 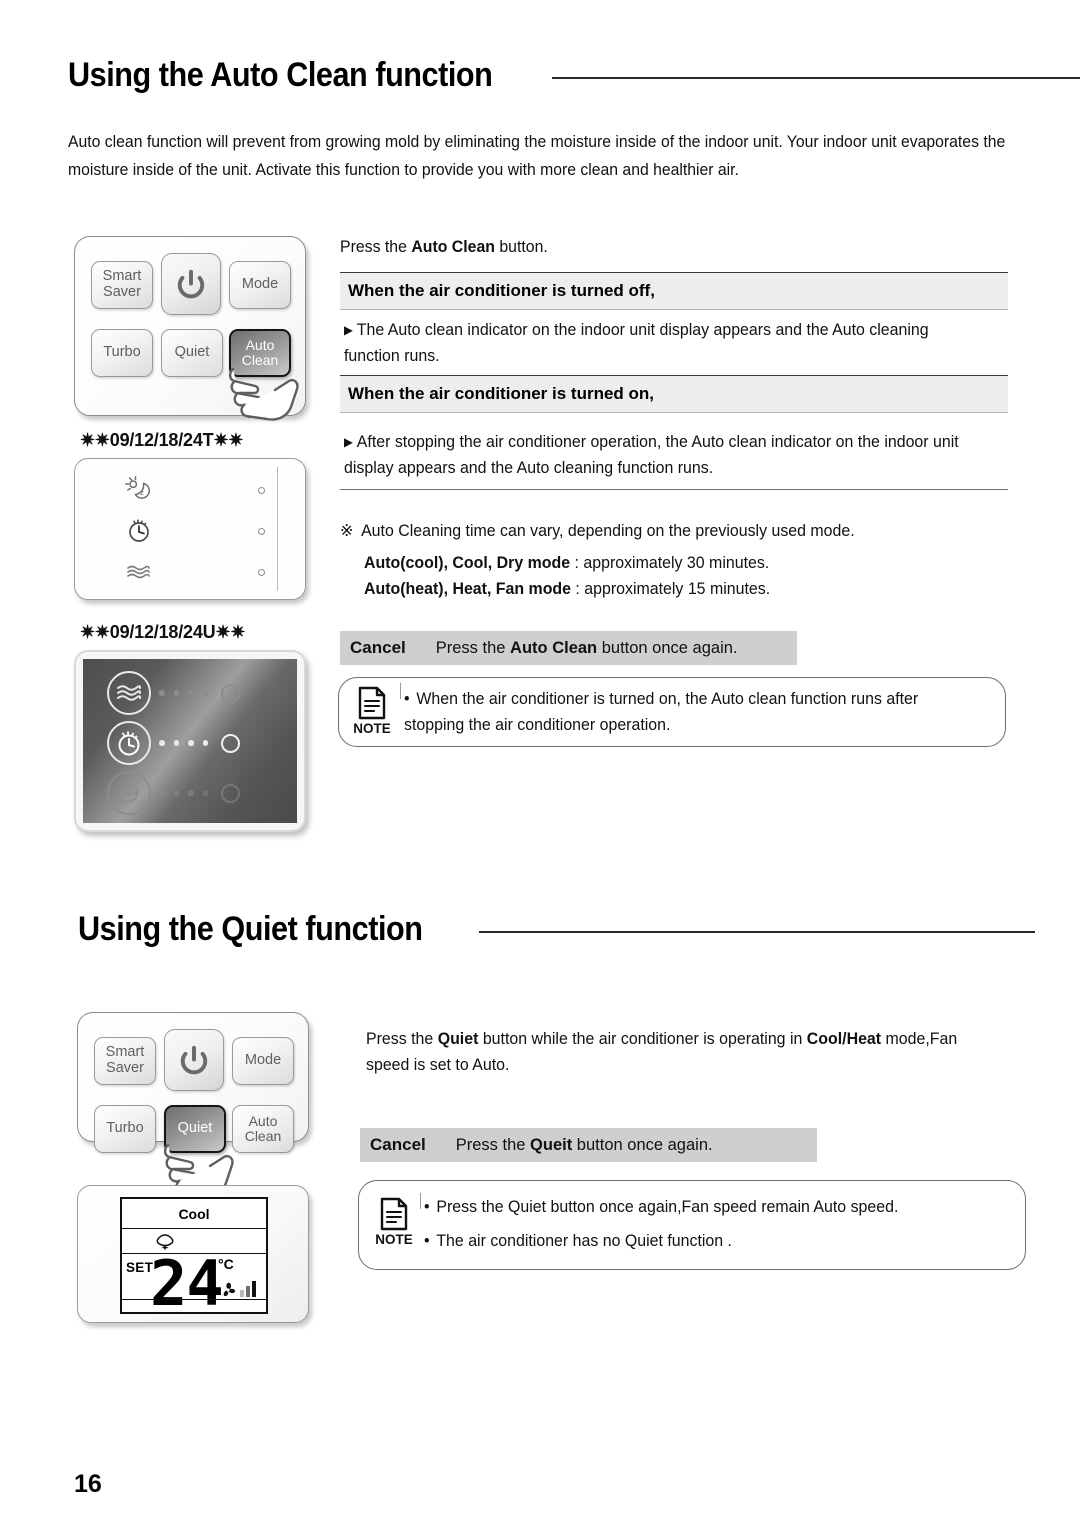 I want to click on note-document-icon, so click(x=372, y=703).